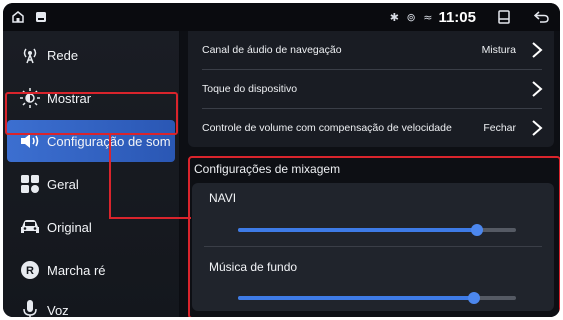  Describe the element at coordinates (91, 184) in the screenshot. I see `sidebar-item-geral: Geral` at that location.